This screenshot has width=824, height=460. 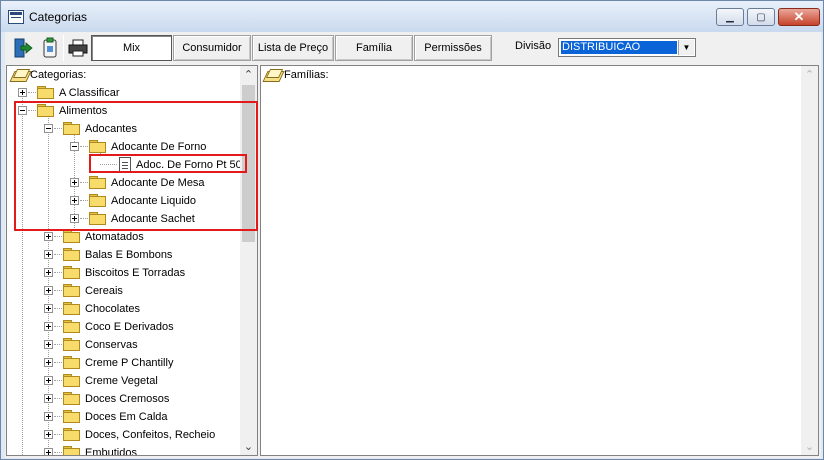 I want to click on tree-item-a-classificar: A Classificar, so click(x=124, y=93).